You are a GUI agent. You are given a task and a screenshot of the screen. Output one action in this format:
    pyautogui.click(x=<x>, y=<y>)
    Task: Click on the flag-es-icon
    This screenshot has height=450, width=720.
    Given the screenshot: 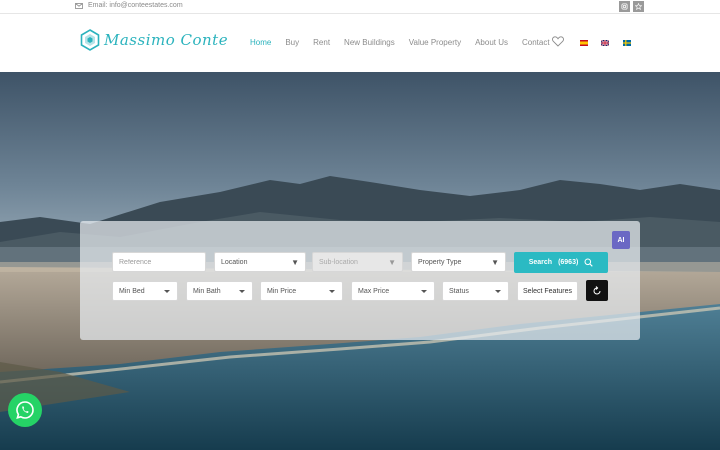 What is the action you would take?
    pyautogui.click(x=584, y=43)
    